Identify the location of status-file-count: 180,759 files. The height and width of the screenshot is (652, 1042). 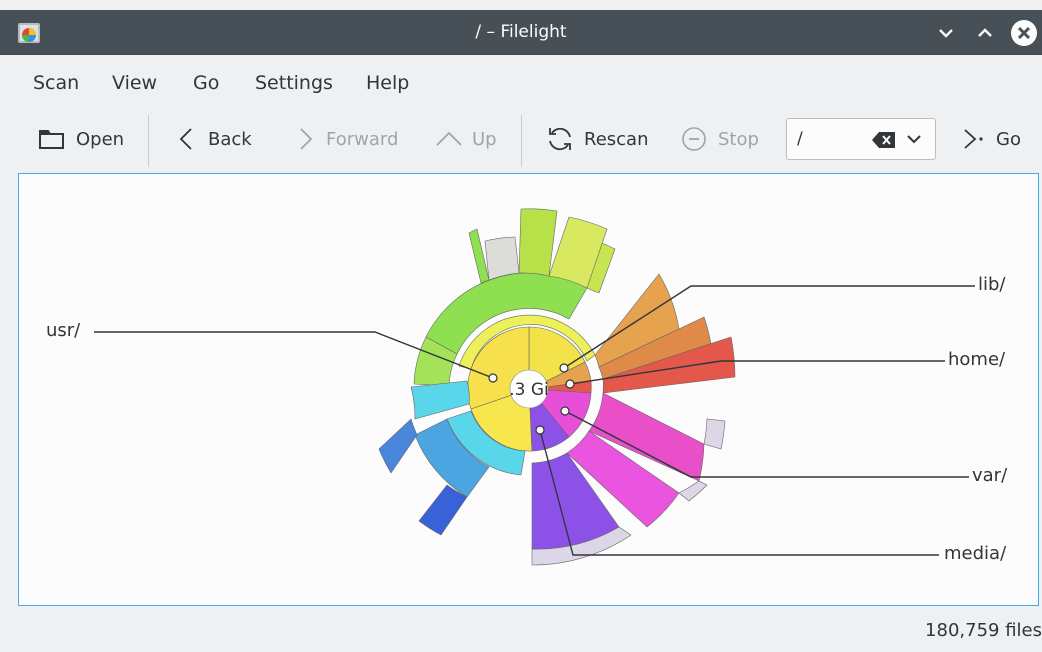
(983, 630).